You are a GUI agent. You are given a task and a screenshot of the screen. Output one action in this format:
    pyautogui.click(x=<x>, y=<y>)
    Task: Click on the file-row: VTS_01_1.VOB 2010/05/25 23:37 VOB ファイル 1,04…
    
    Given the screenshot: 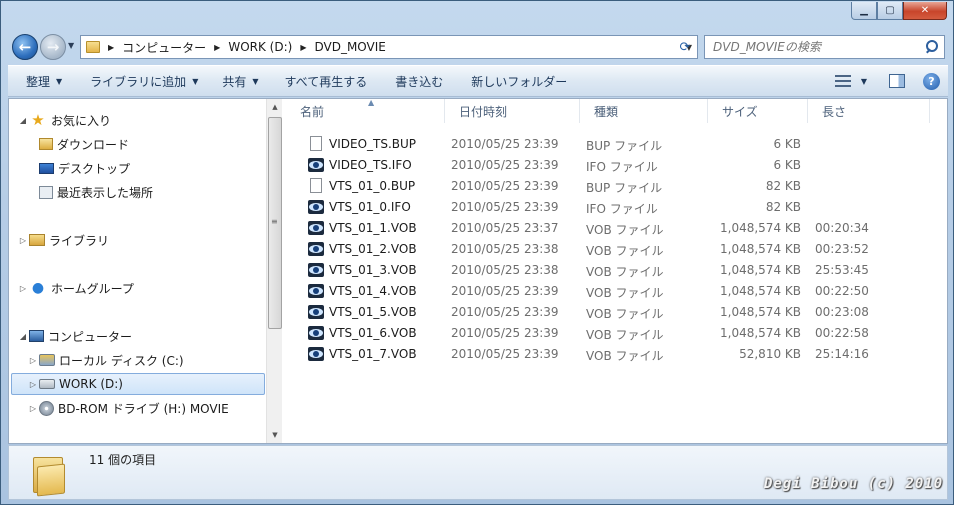 What is the action you would take?
    pyautogui.click(x=616, y=228)
    